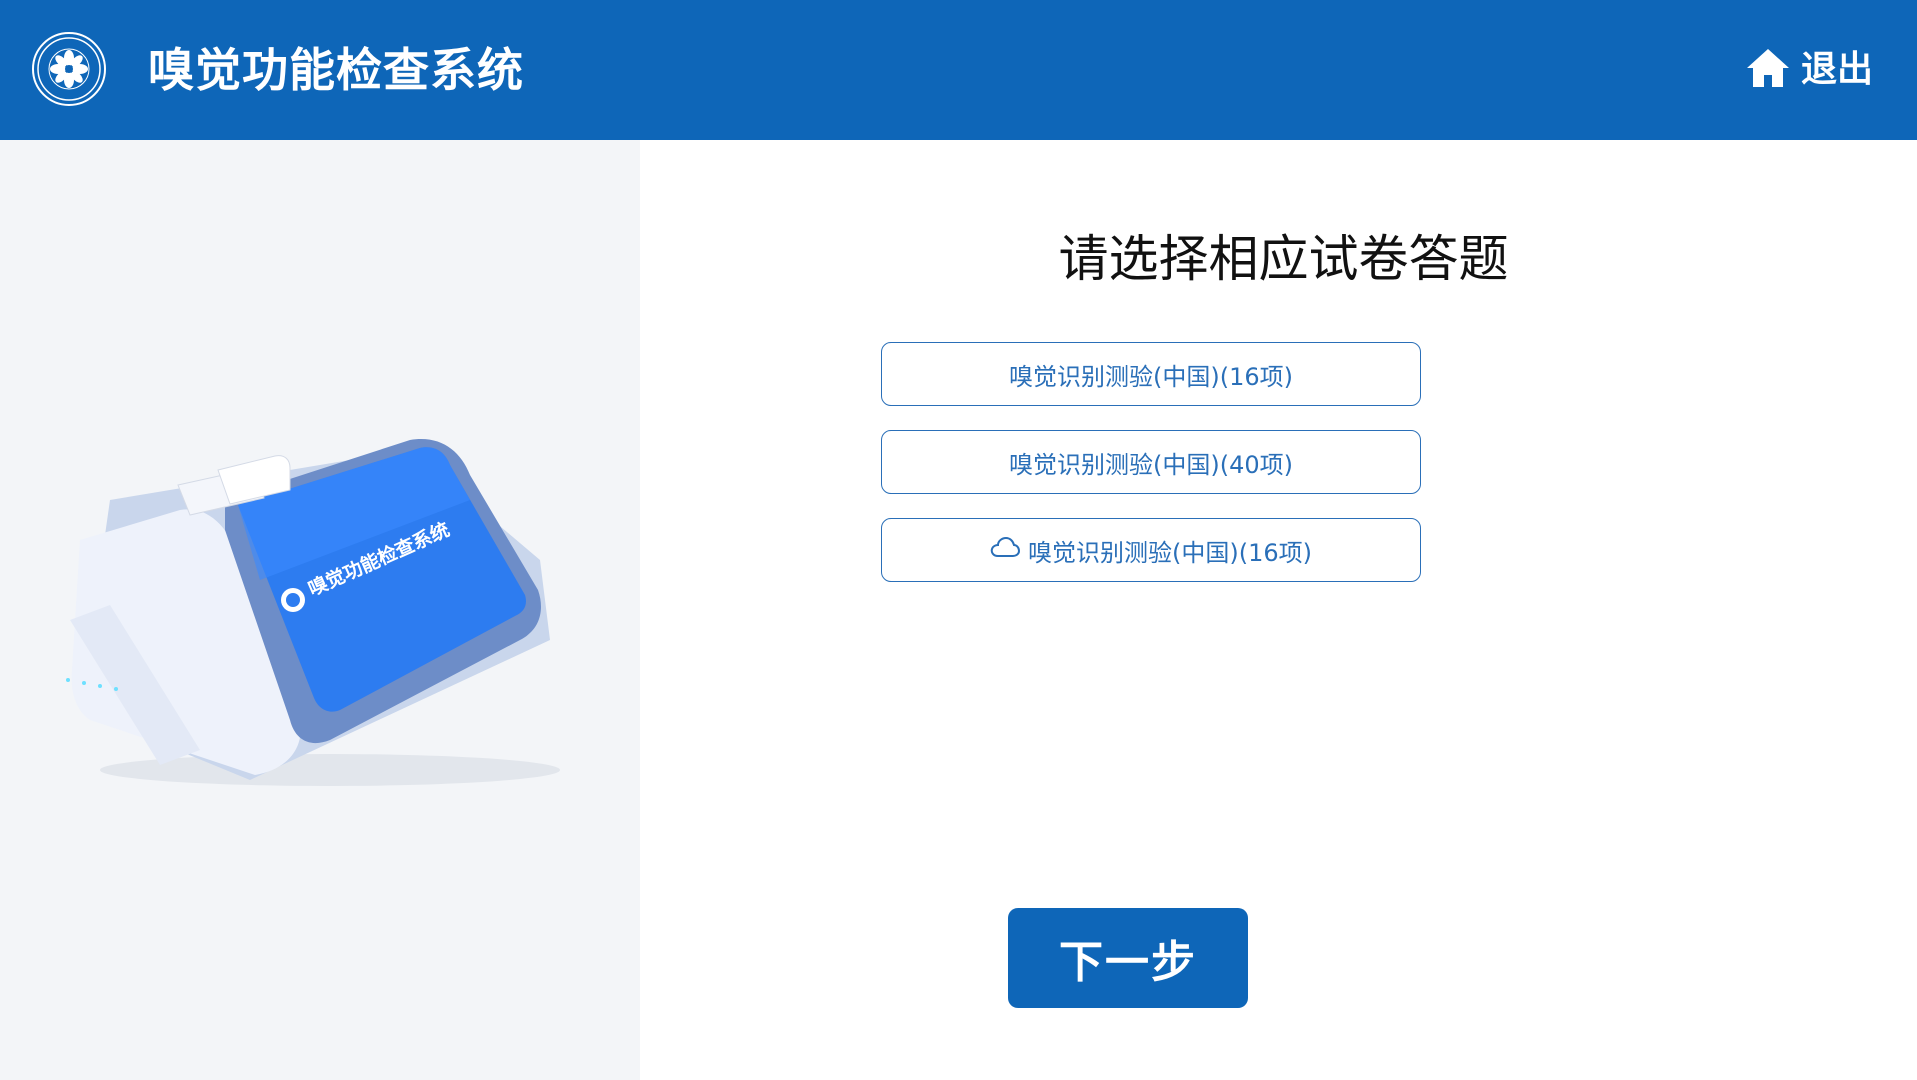 Image resolution: width=1917 pixels, height=1080 pixels. I want to click on exam-option-3: 嗅觉识别测验(中国)(16项), so click(1151, 550).